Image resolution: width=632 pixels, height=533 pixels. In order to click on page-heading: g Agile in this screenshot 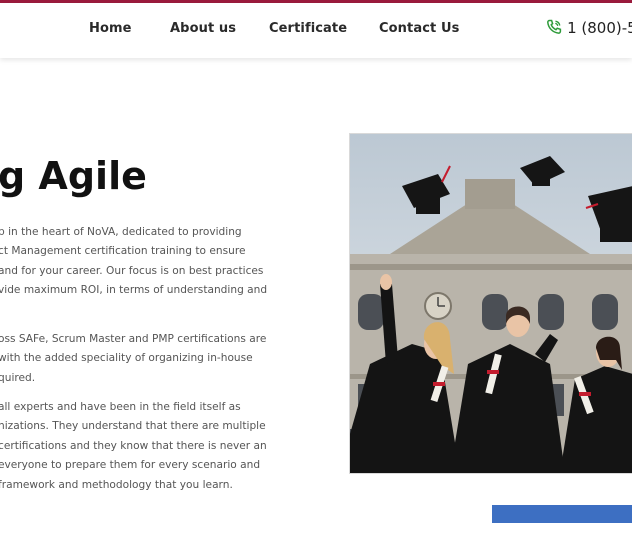, I will do `click(73, 176)`.